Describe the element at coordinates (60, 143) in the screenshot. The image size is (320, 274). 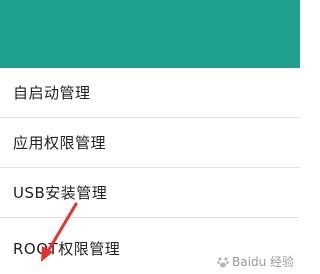
I see `menu-item-label: 应用权限管理` at that location.